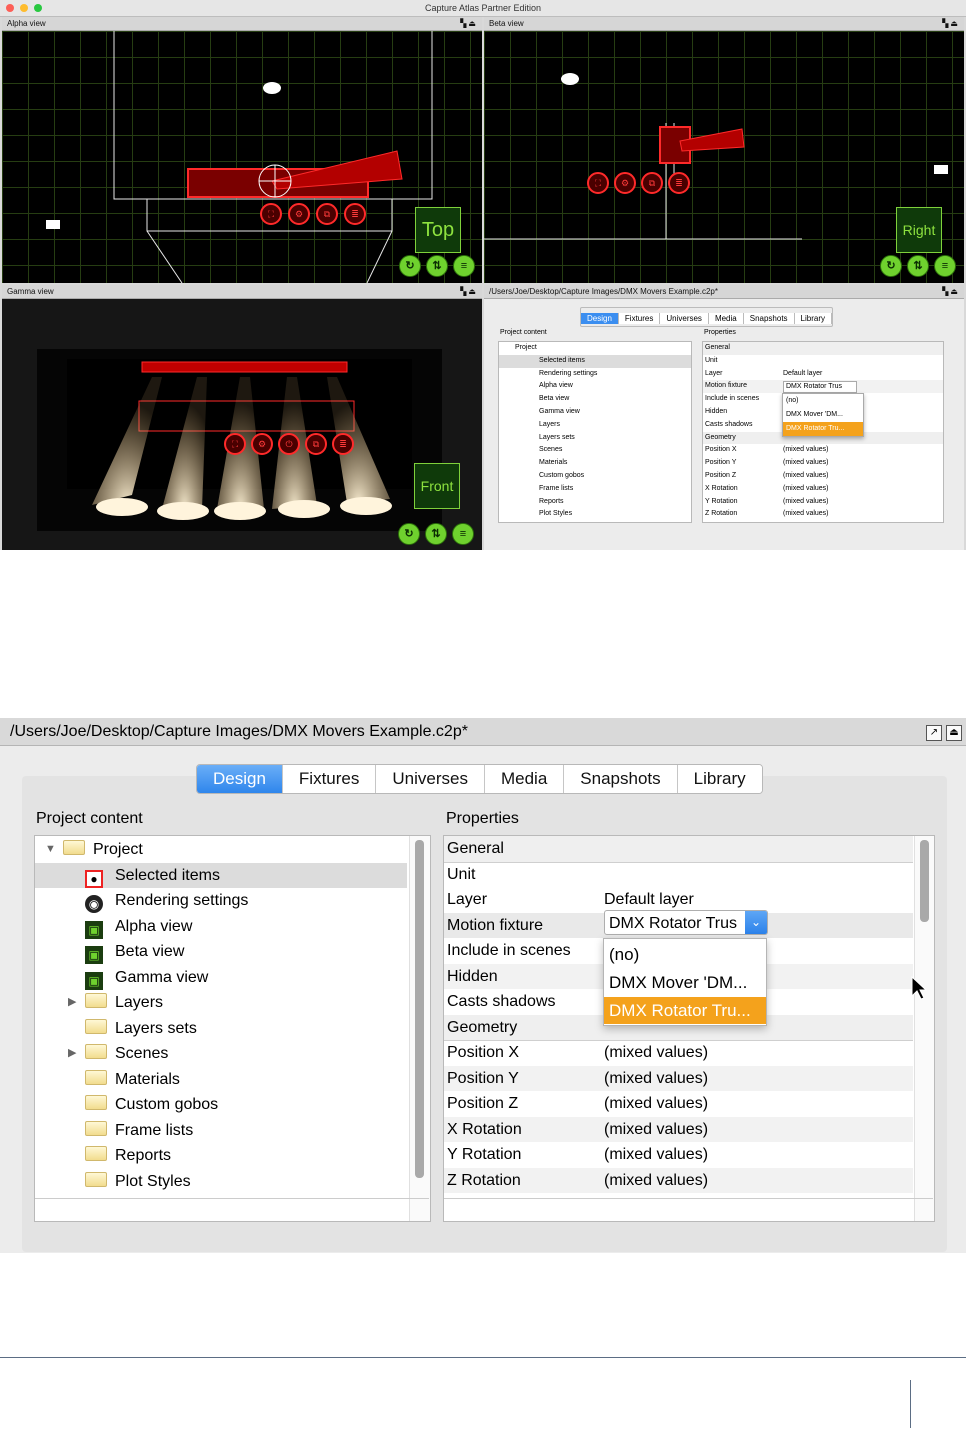 Image resolution: width=966 pixels, height=1429 pixels. Describe the element at coordinates (678, 900) in the screenshot. I see `prop-row-layer: Layer Default layer` at that location.